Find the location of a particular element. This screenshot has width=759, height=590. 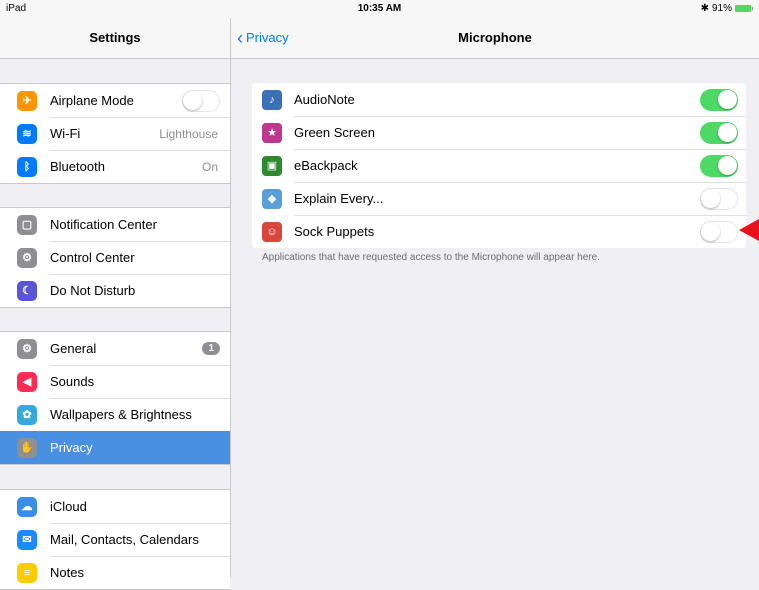

sidebar-item-do-not-disturb: ☾ Do Not Disturb is located at coordinates (115, 290).